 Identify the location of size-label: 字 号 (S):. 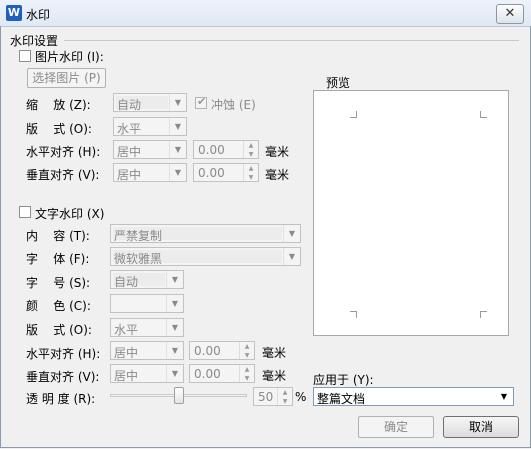
(58, 283).